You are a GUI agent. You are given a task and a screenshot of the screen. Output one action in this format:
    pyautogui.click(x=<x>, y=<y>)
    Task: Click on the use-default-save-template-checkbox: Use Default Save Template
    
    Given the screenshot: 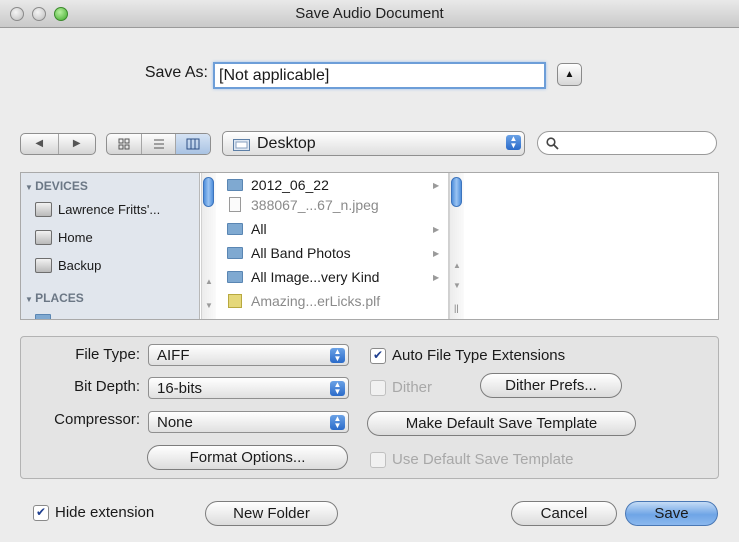 What is the action you would take?
    pyautogui.click(x=472, y=459)
    